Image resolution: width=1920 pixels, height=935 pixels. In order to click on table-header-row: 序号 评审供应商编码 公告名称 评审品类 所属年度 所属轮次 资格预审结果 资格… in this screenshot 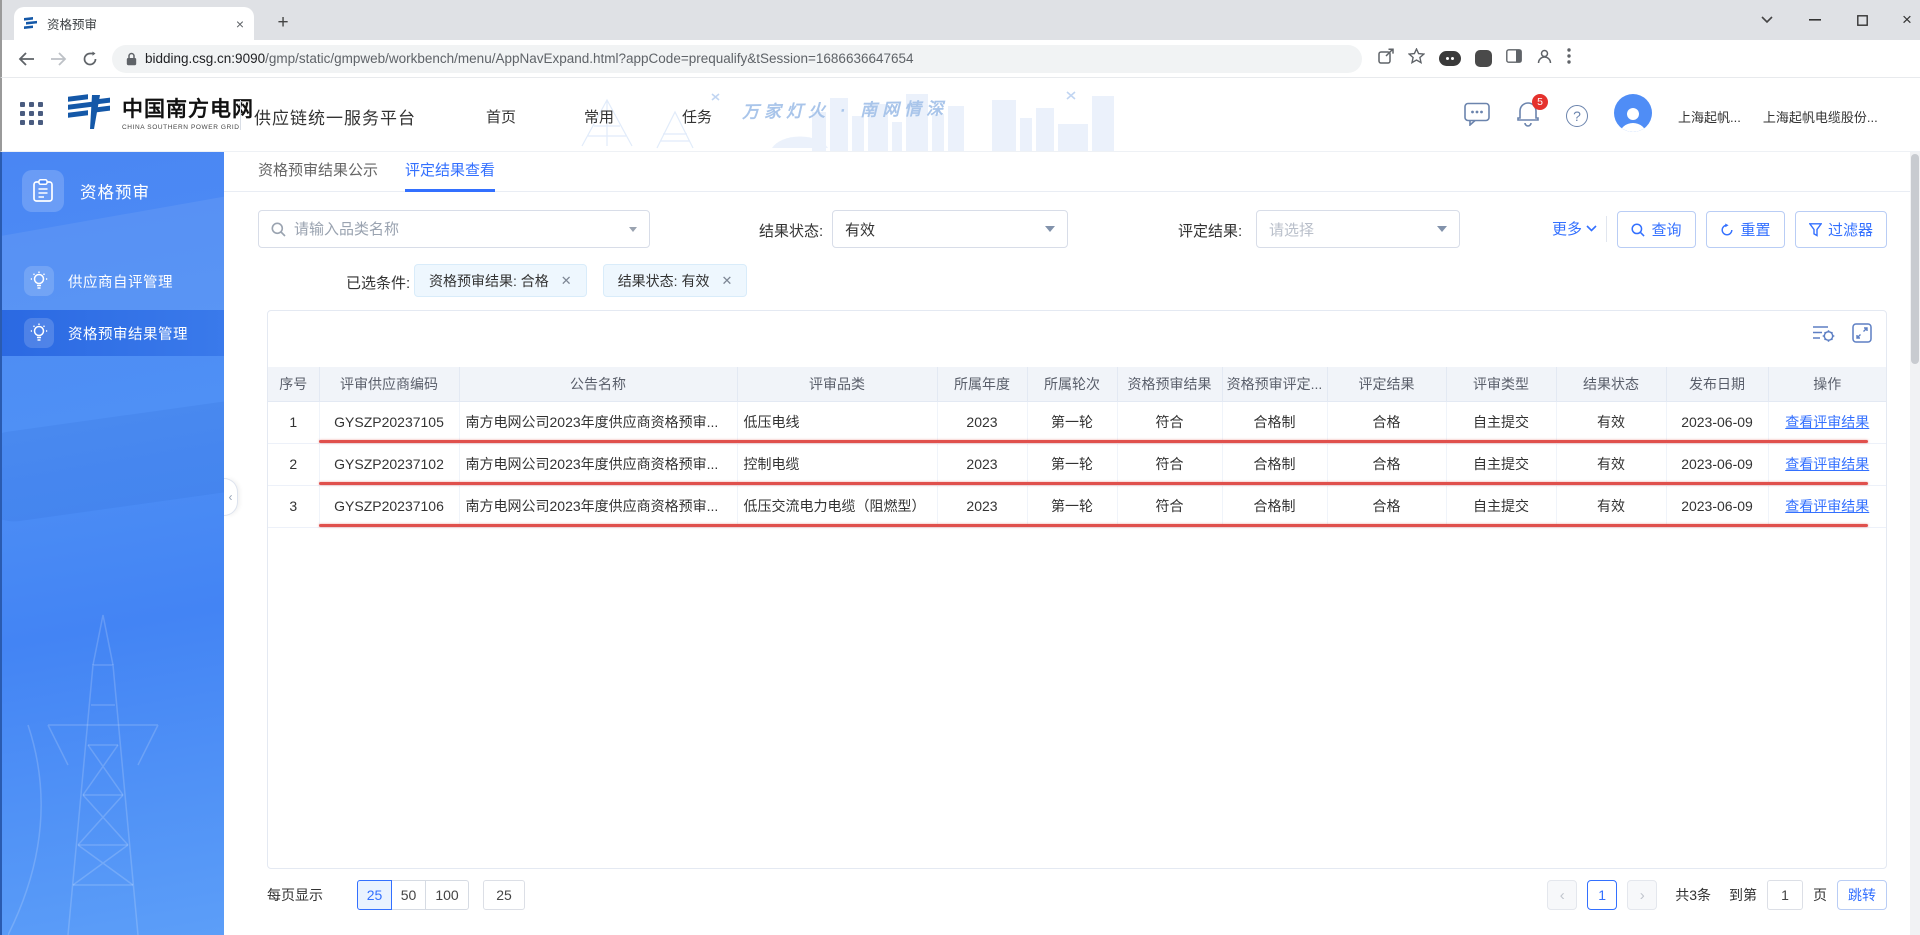, I will do `click(1077, 384)`.